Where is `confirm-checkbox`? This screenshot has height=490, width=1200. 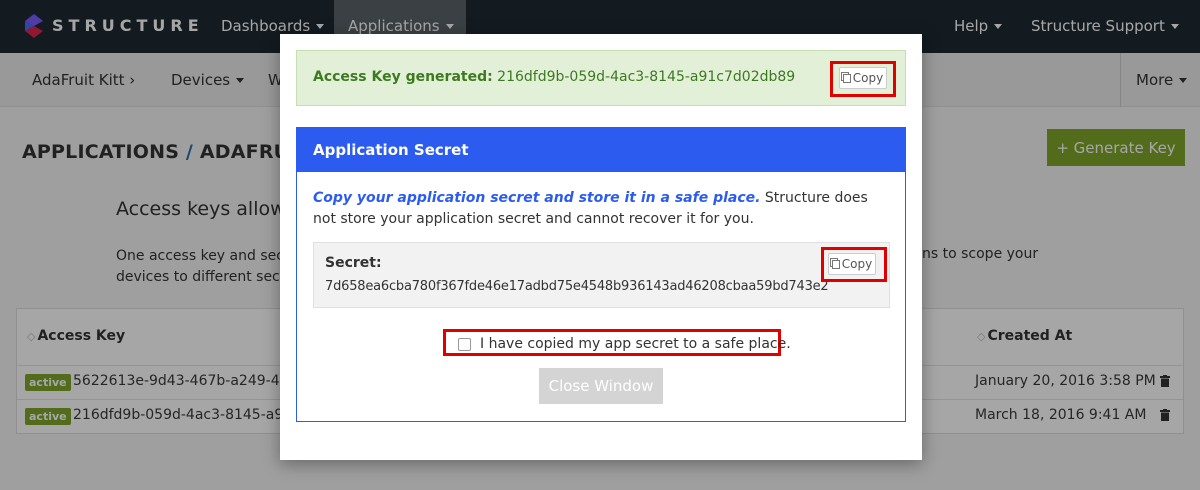
confirm-checkbox is located at coordinates (464, 344).